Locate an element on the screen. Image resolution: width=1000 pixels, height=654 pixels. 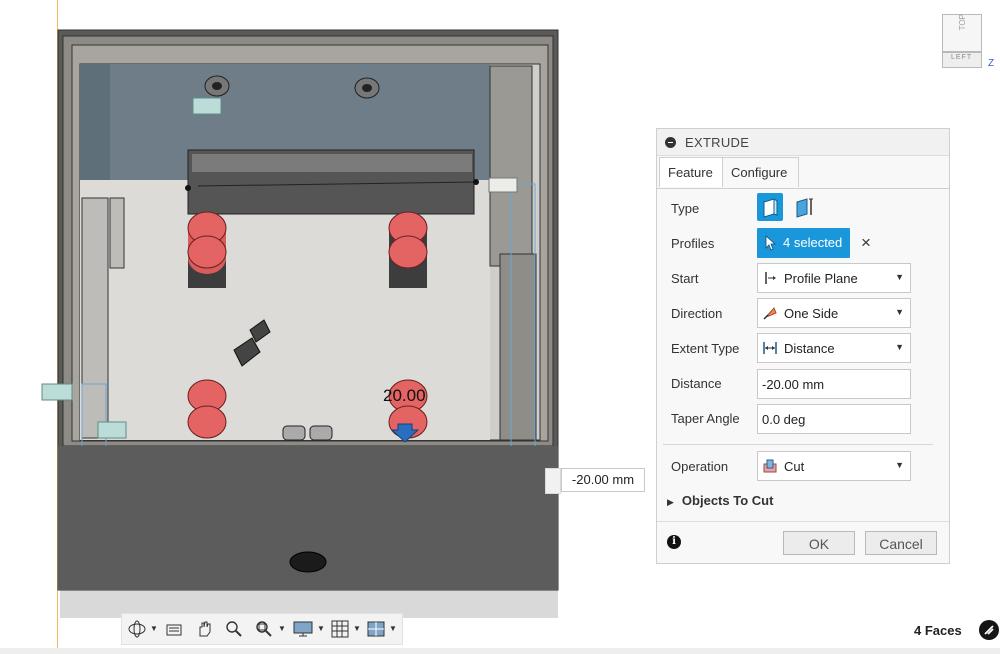
tab-configure: Configure is located at coordinates (761, 172).